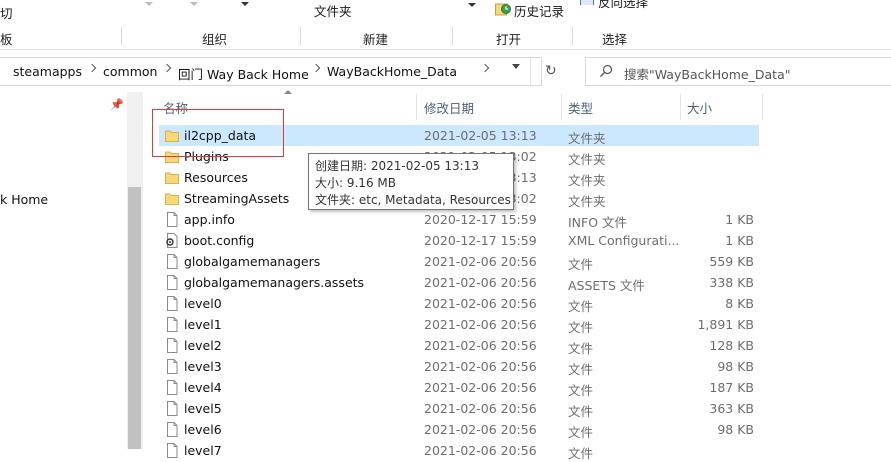 Image resolution: width=891 pixels, height=462 pixels. Describe the element at coordinates (376, 39) in the screenshot. I see `group-new: 新建` at that location.